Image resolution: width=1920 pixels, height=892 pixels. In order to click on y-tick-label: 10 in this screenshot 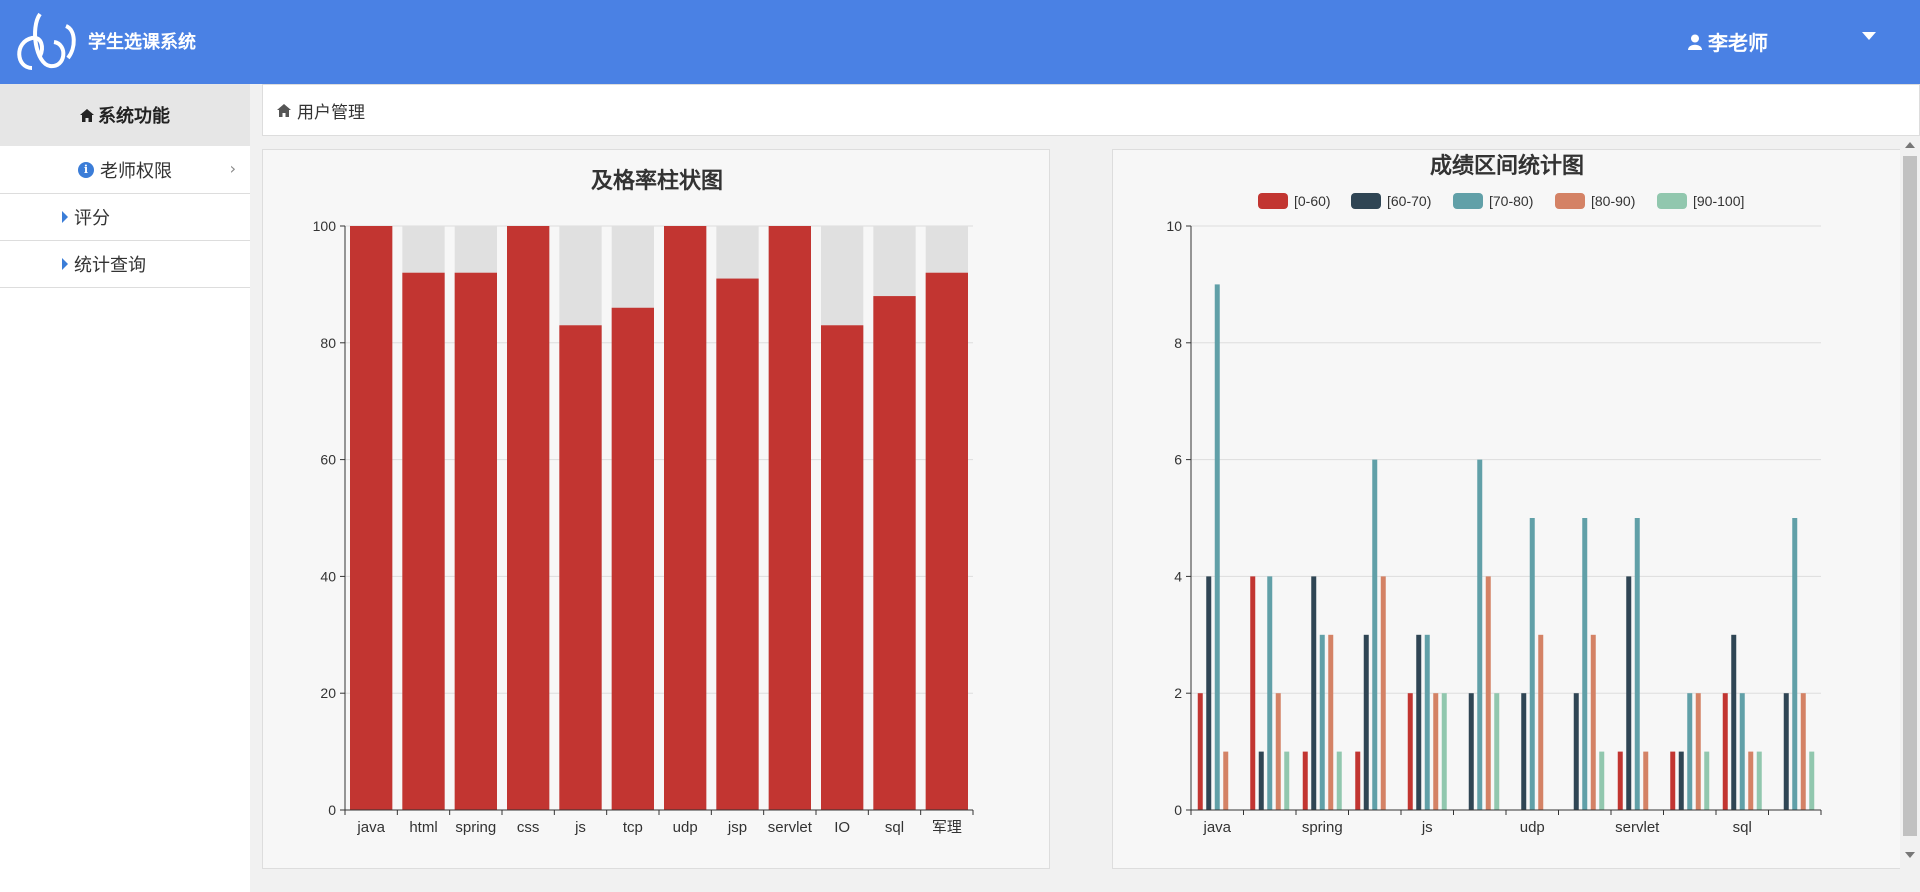, I will do `click(1174, 226)`.